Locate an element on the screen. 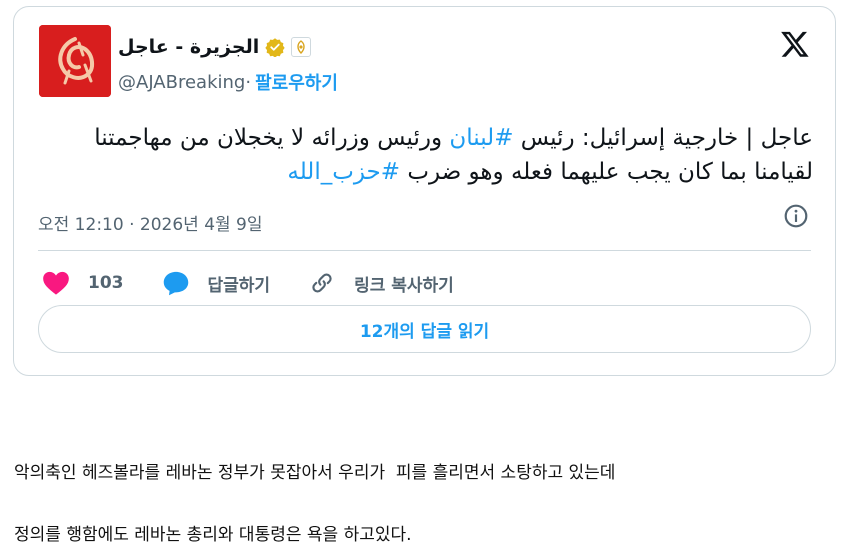  hashtag-lebanon: #لبنان is located at coordinates (481, 138).